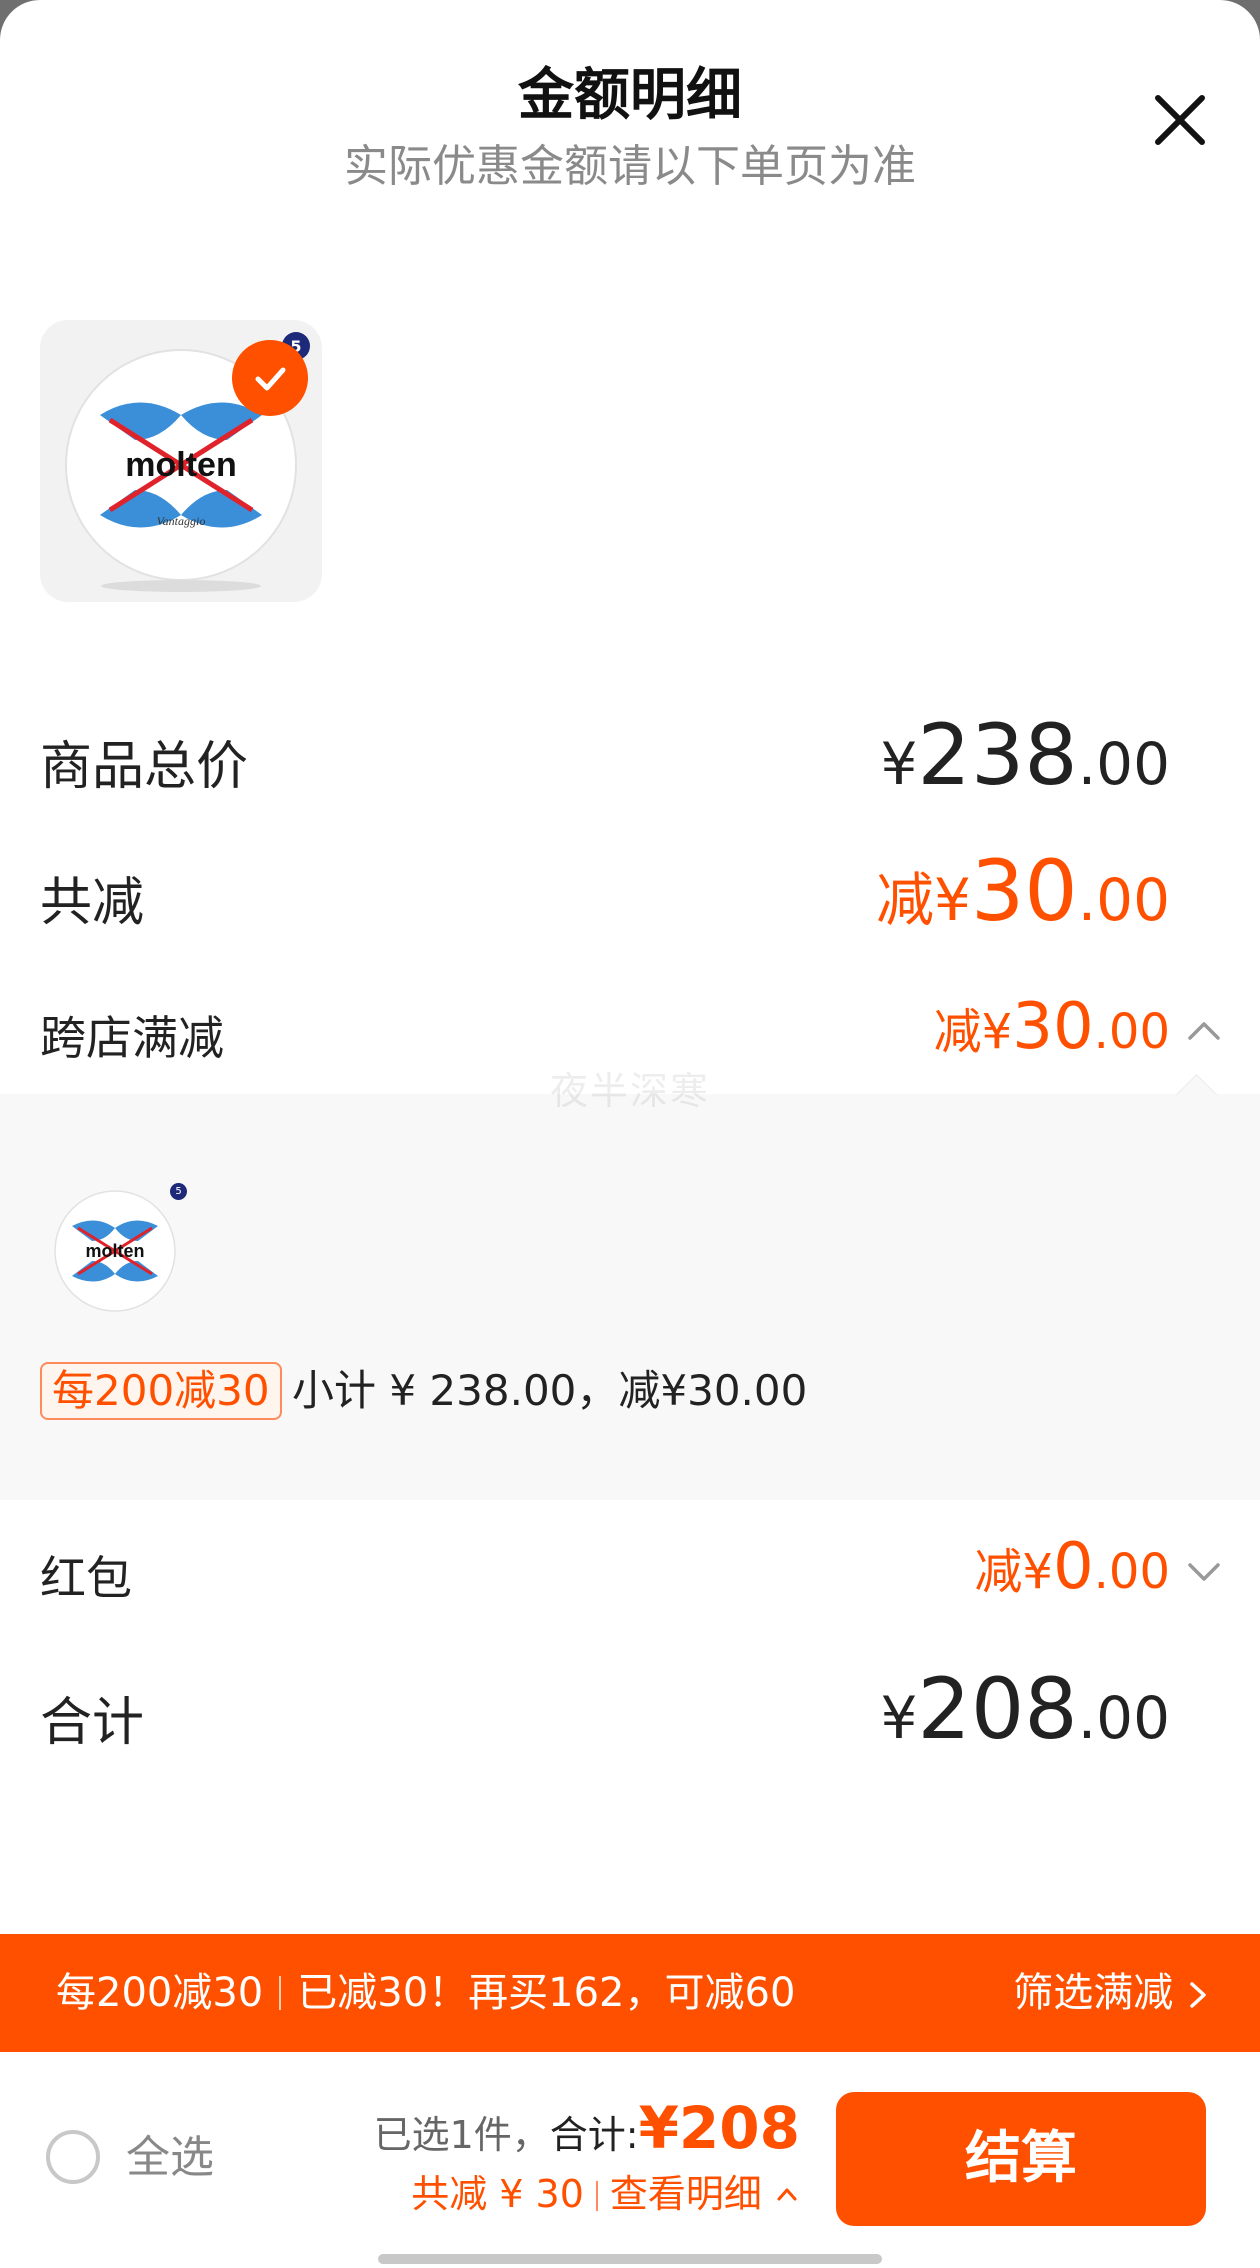 The image size is (1260, 2268). I want to click on chevron-up-icon, so click(1204, 1030).